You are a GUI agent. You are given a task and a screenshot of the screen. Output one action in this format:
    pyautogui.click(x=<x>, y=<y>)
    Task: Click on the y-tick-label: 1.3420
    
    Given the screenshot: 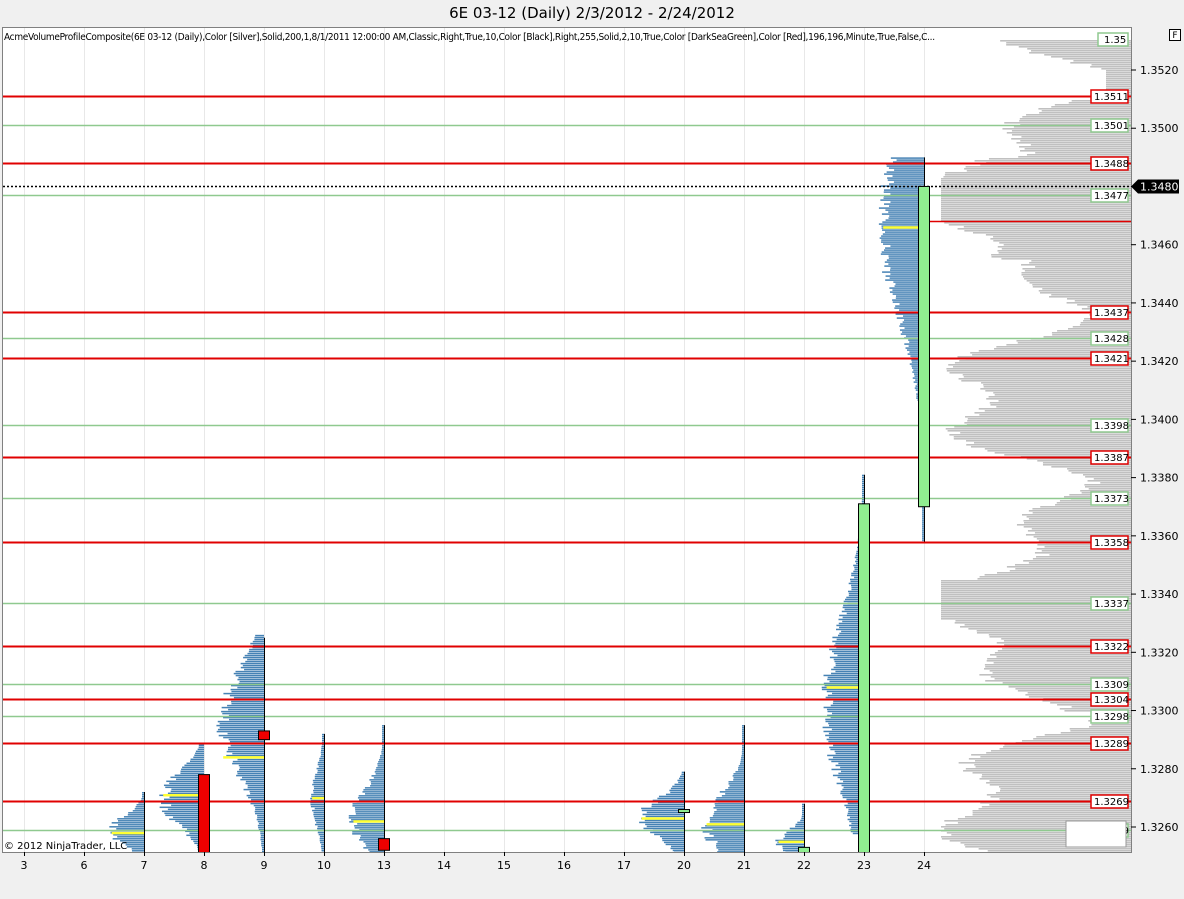 What is the action you would take?
    pyautogui.click(x=1159, y=361)
    